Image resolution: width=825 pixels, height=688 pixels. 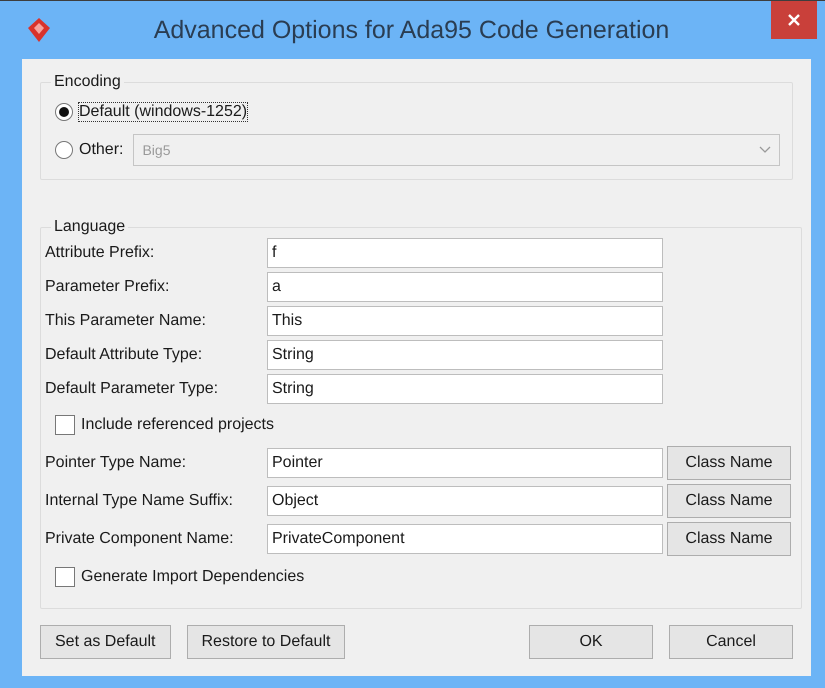 What do you see at coordinates (124, 355) in the screenshot?
I see `field-label: Default Attribute Type:` at bounding box center [124, 355].